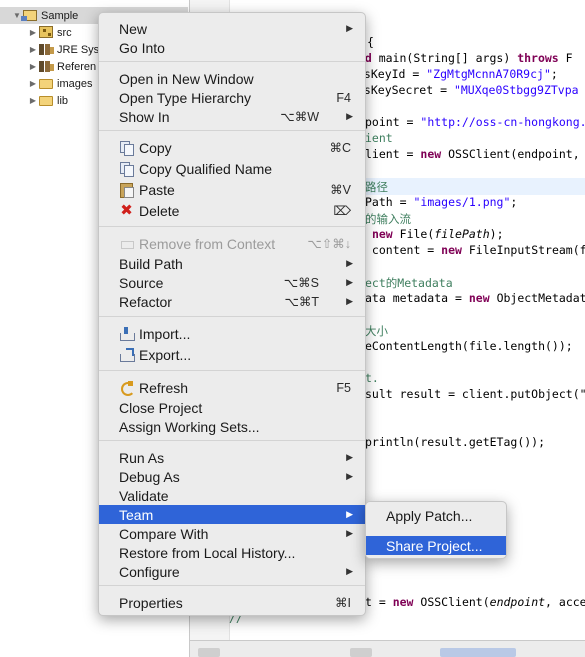  I want to click on tree-item-label: JRE Sys, so click(78, 49).